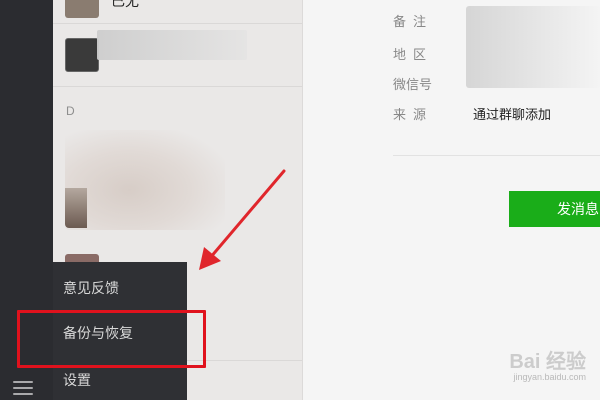 This screenshot has height=400, width=600. I want to click on watermark: Bai 经验 jingyan.baidu.com, so click(547, 363).